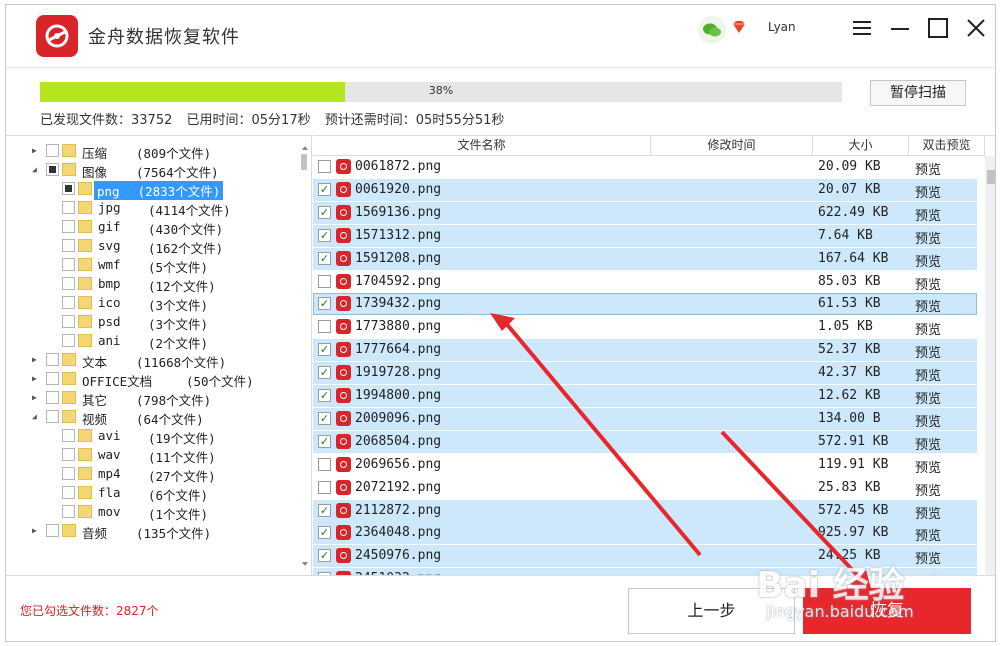 This screenshot has width=1000, height=646. I want to click on tree-item: bmp (12个文件), so click(156, 284).